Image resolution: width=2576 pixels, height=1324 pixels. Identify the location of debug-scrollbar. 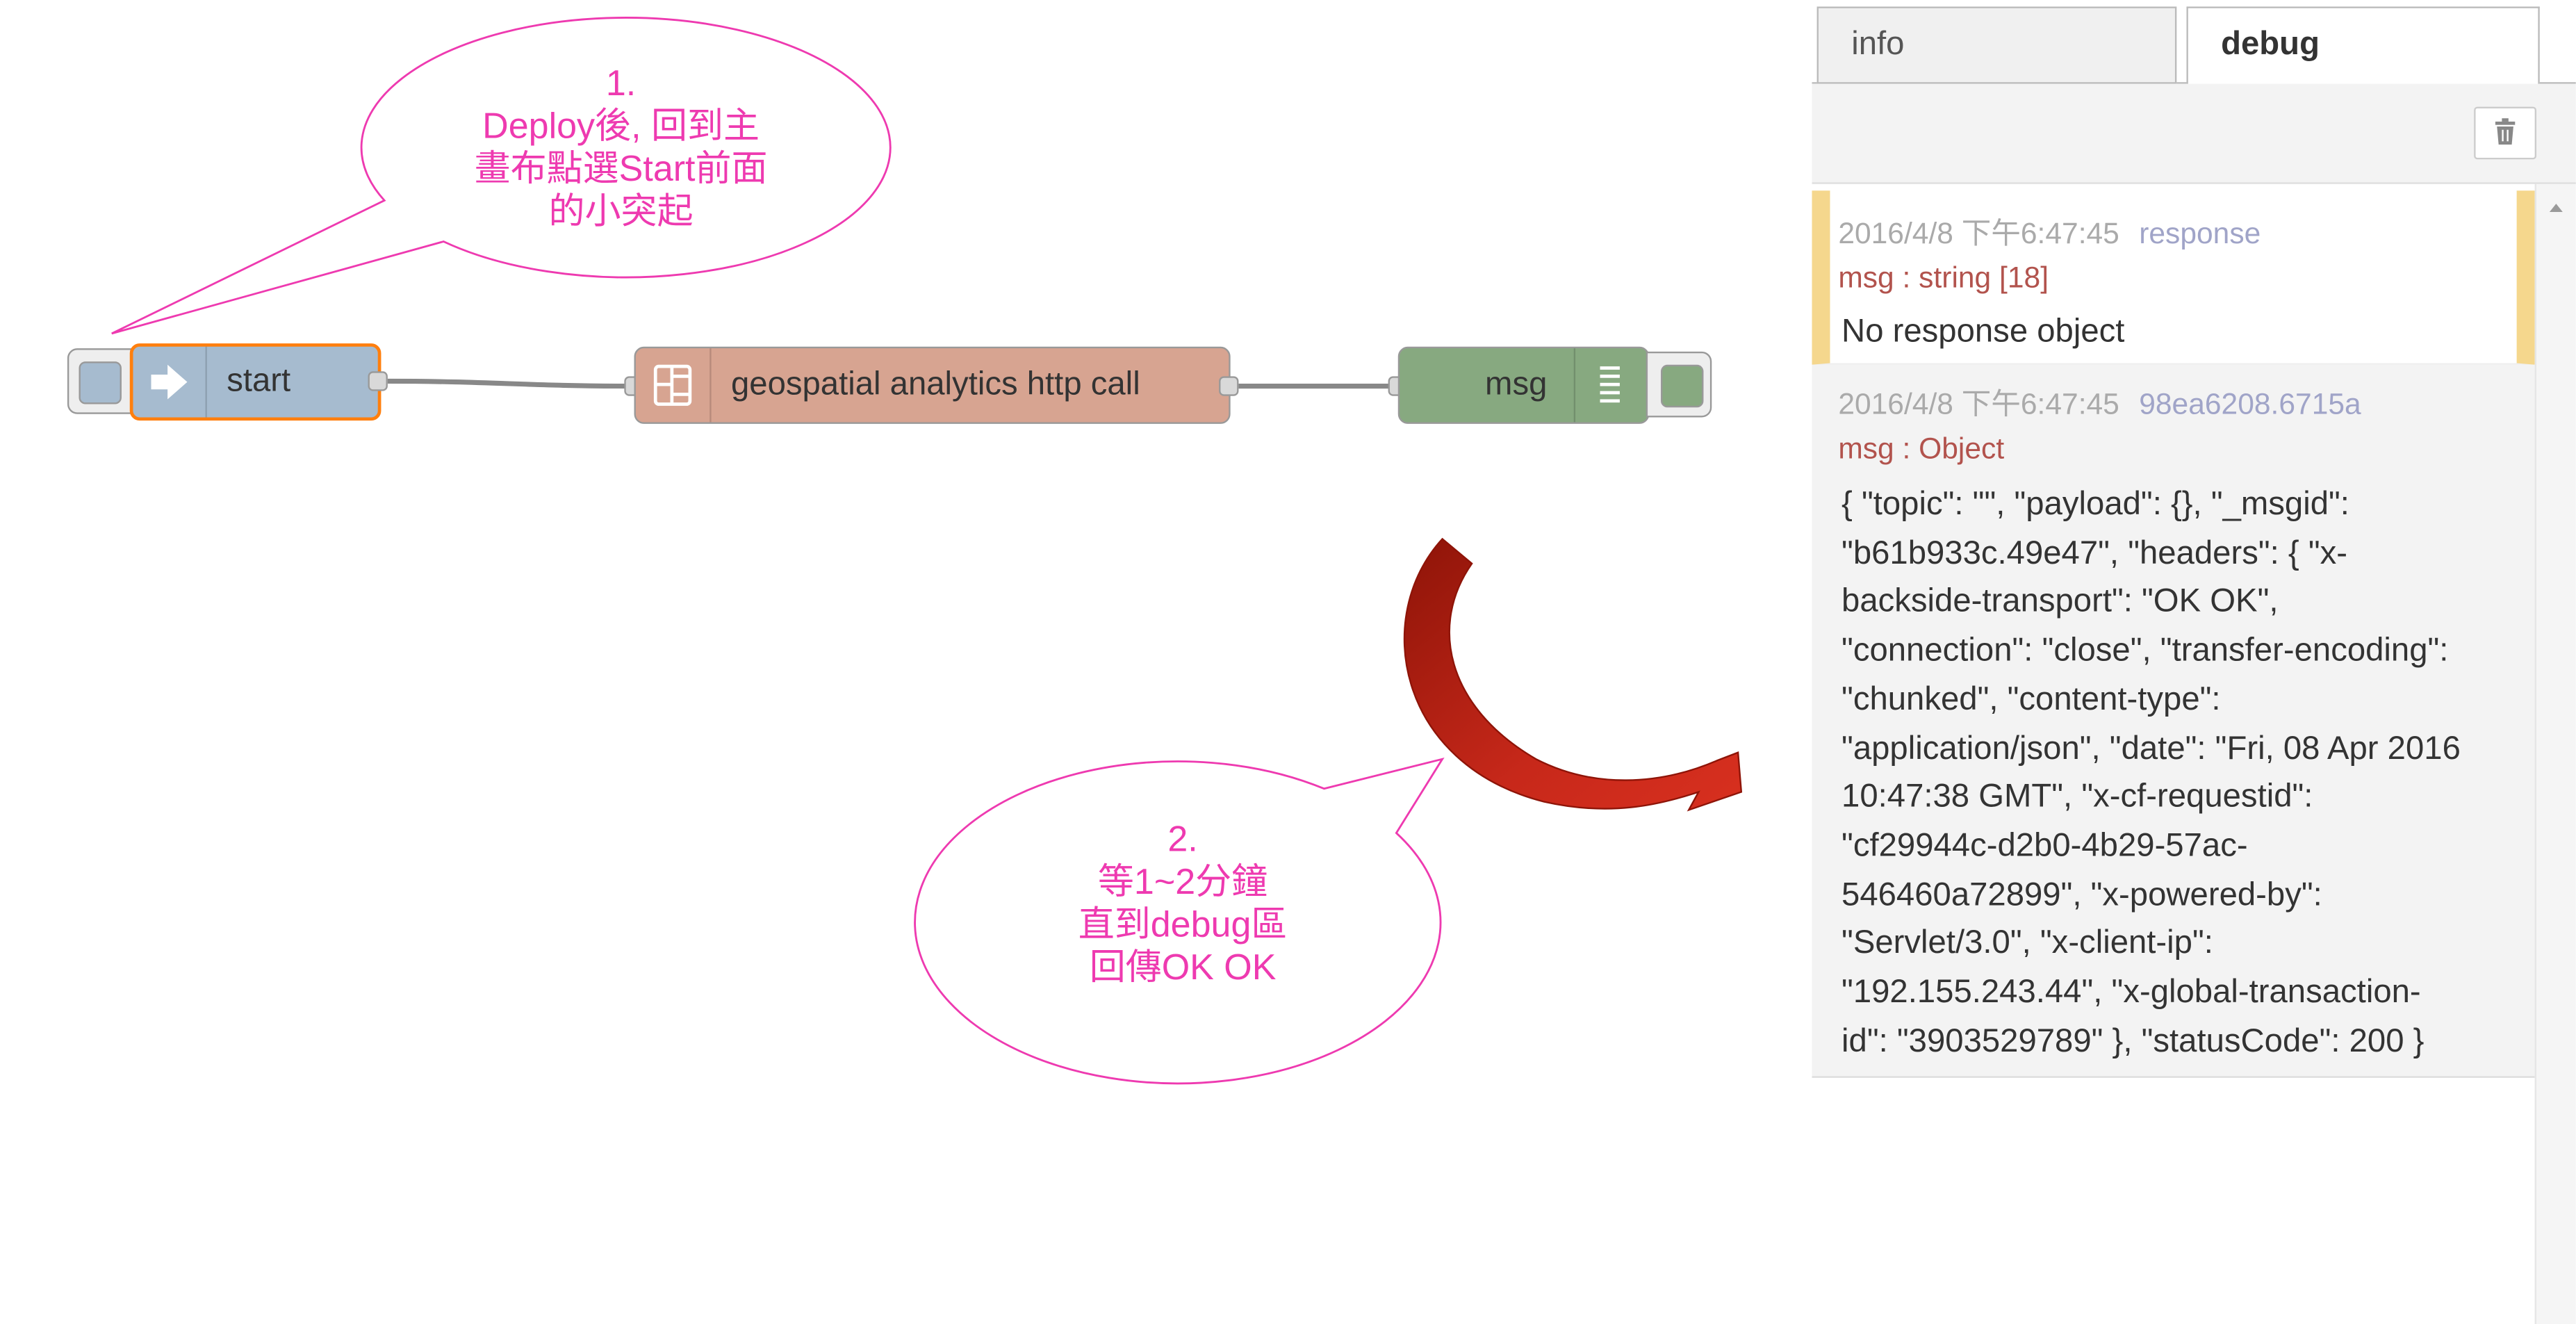
(2555, 753).